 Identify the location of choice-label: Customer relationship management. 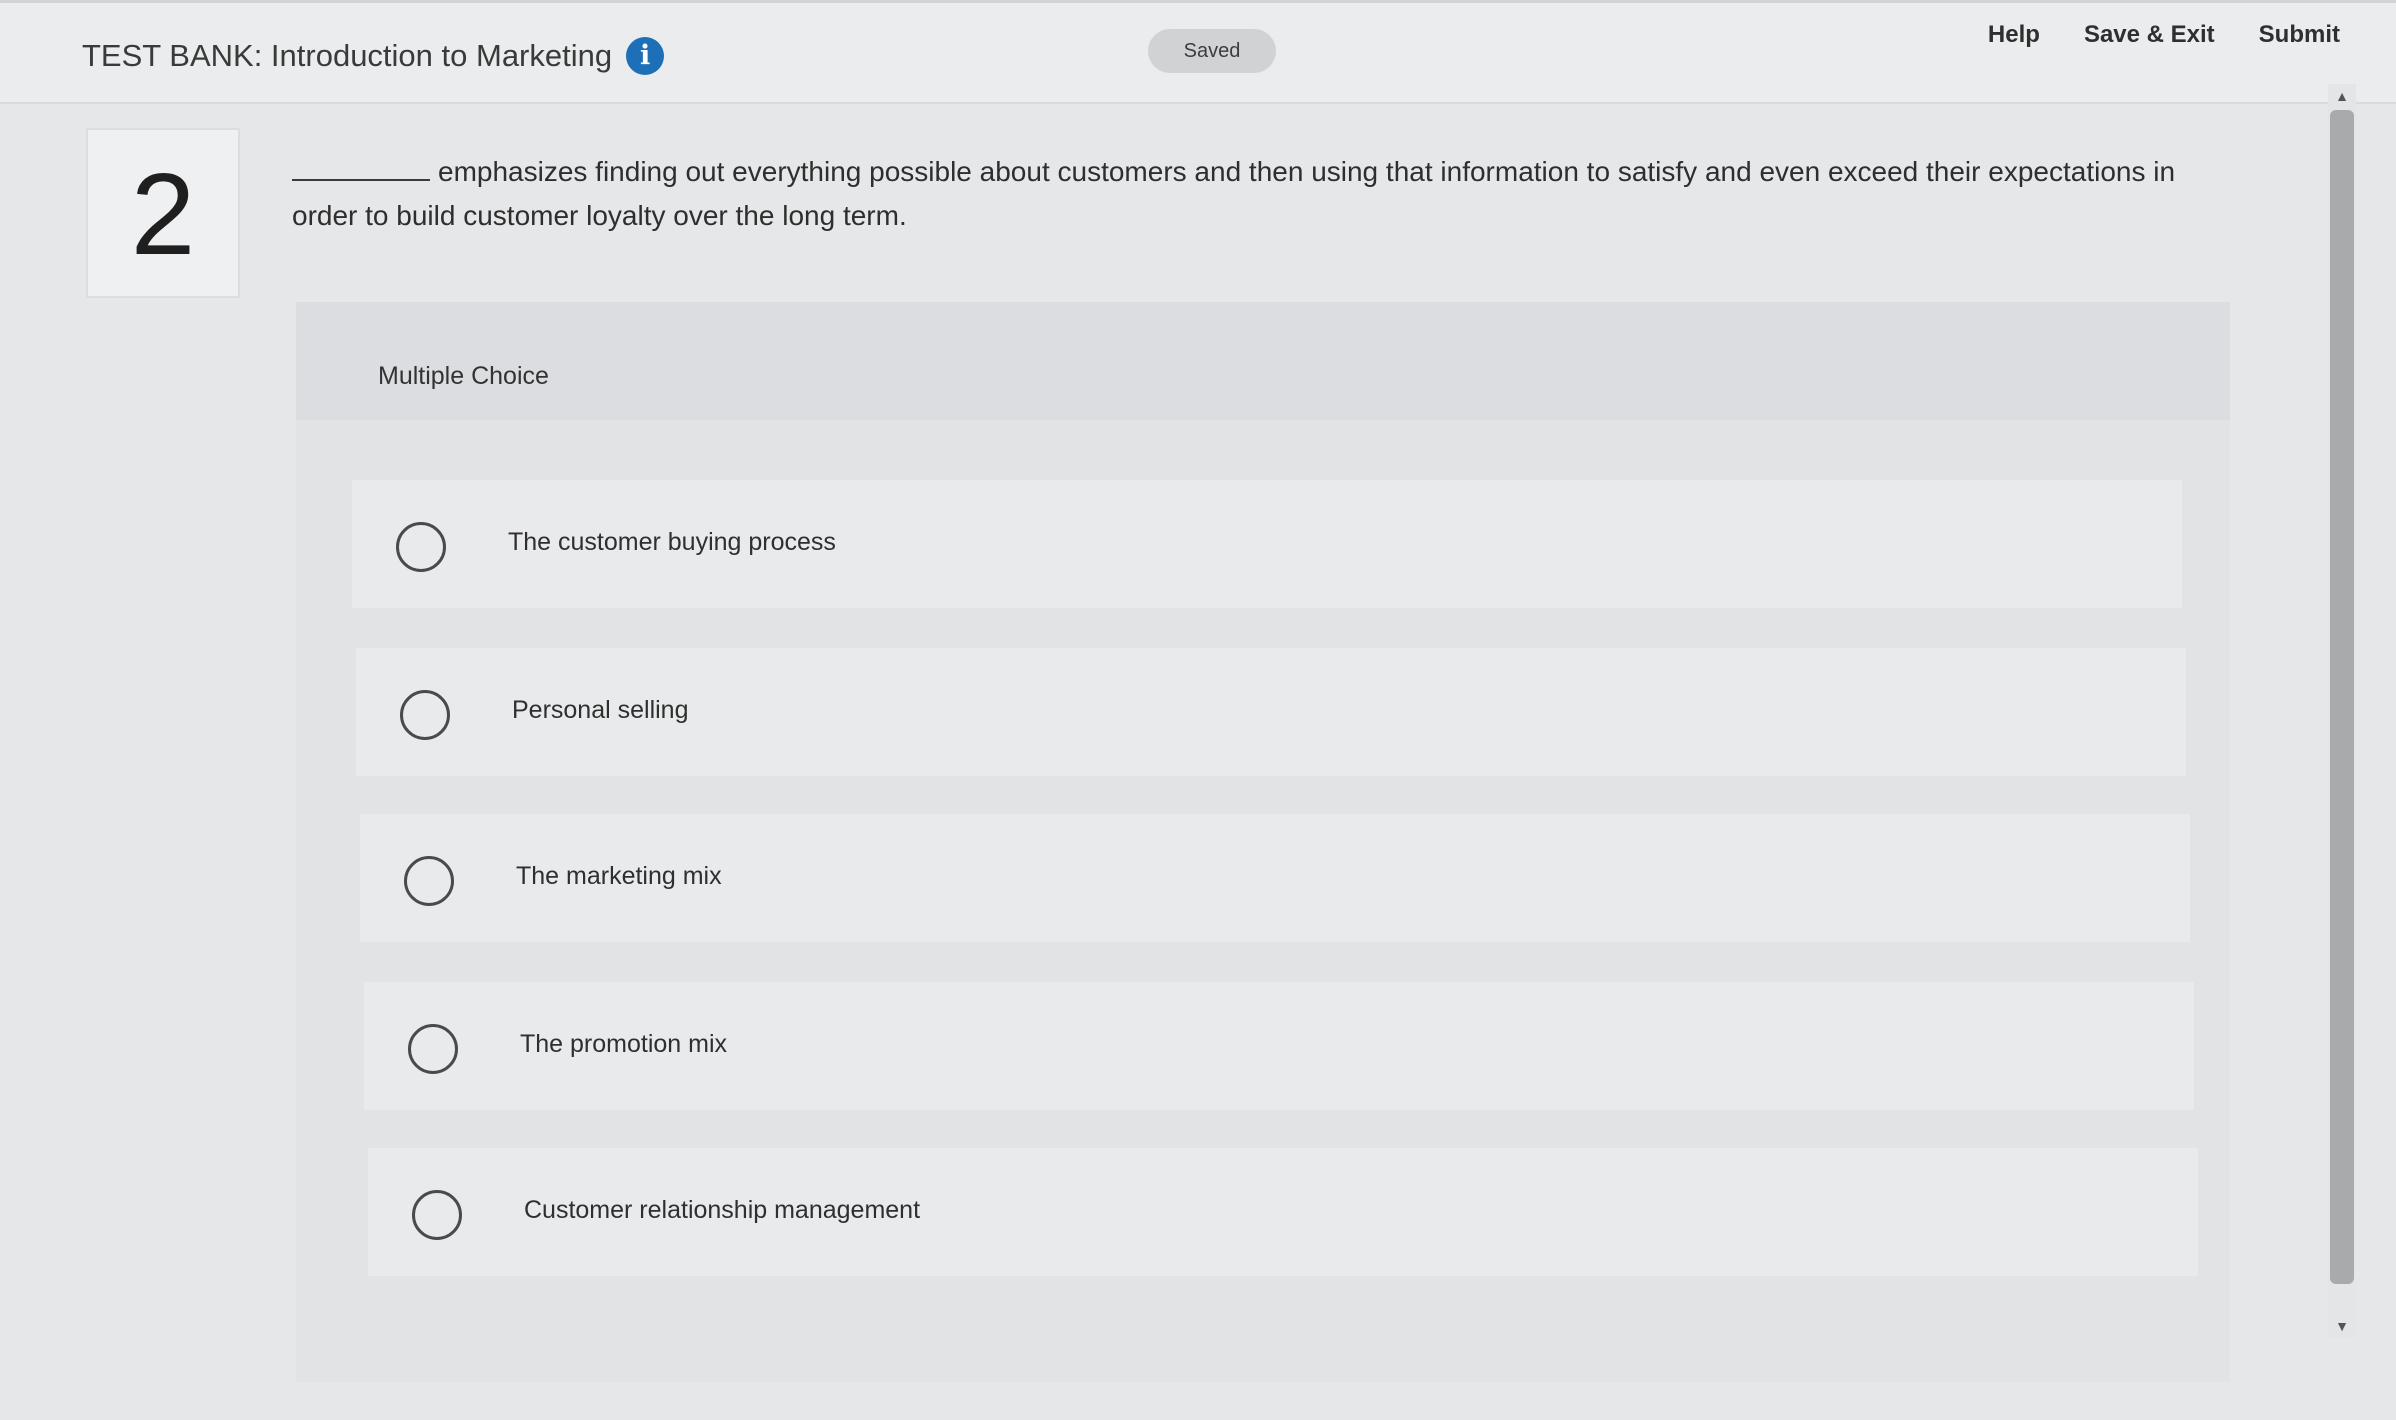
(722, 1210).